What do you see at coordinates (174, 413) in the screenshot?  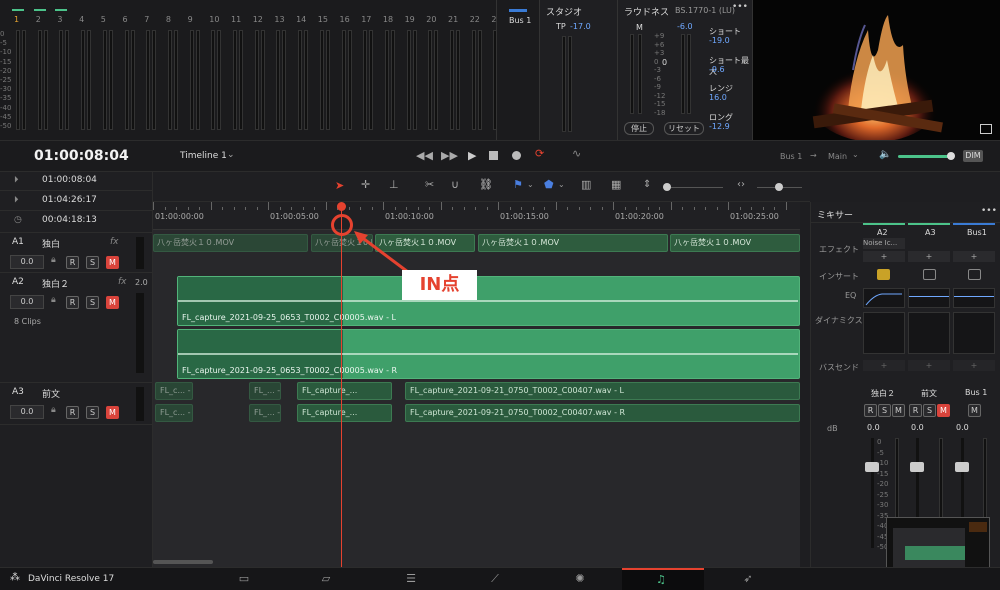 I see `a3-clip-small1-r: FL_c... - R` at bounding box center [174, 413].